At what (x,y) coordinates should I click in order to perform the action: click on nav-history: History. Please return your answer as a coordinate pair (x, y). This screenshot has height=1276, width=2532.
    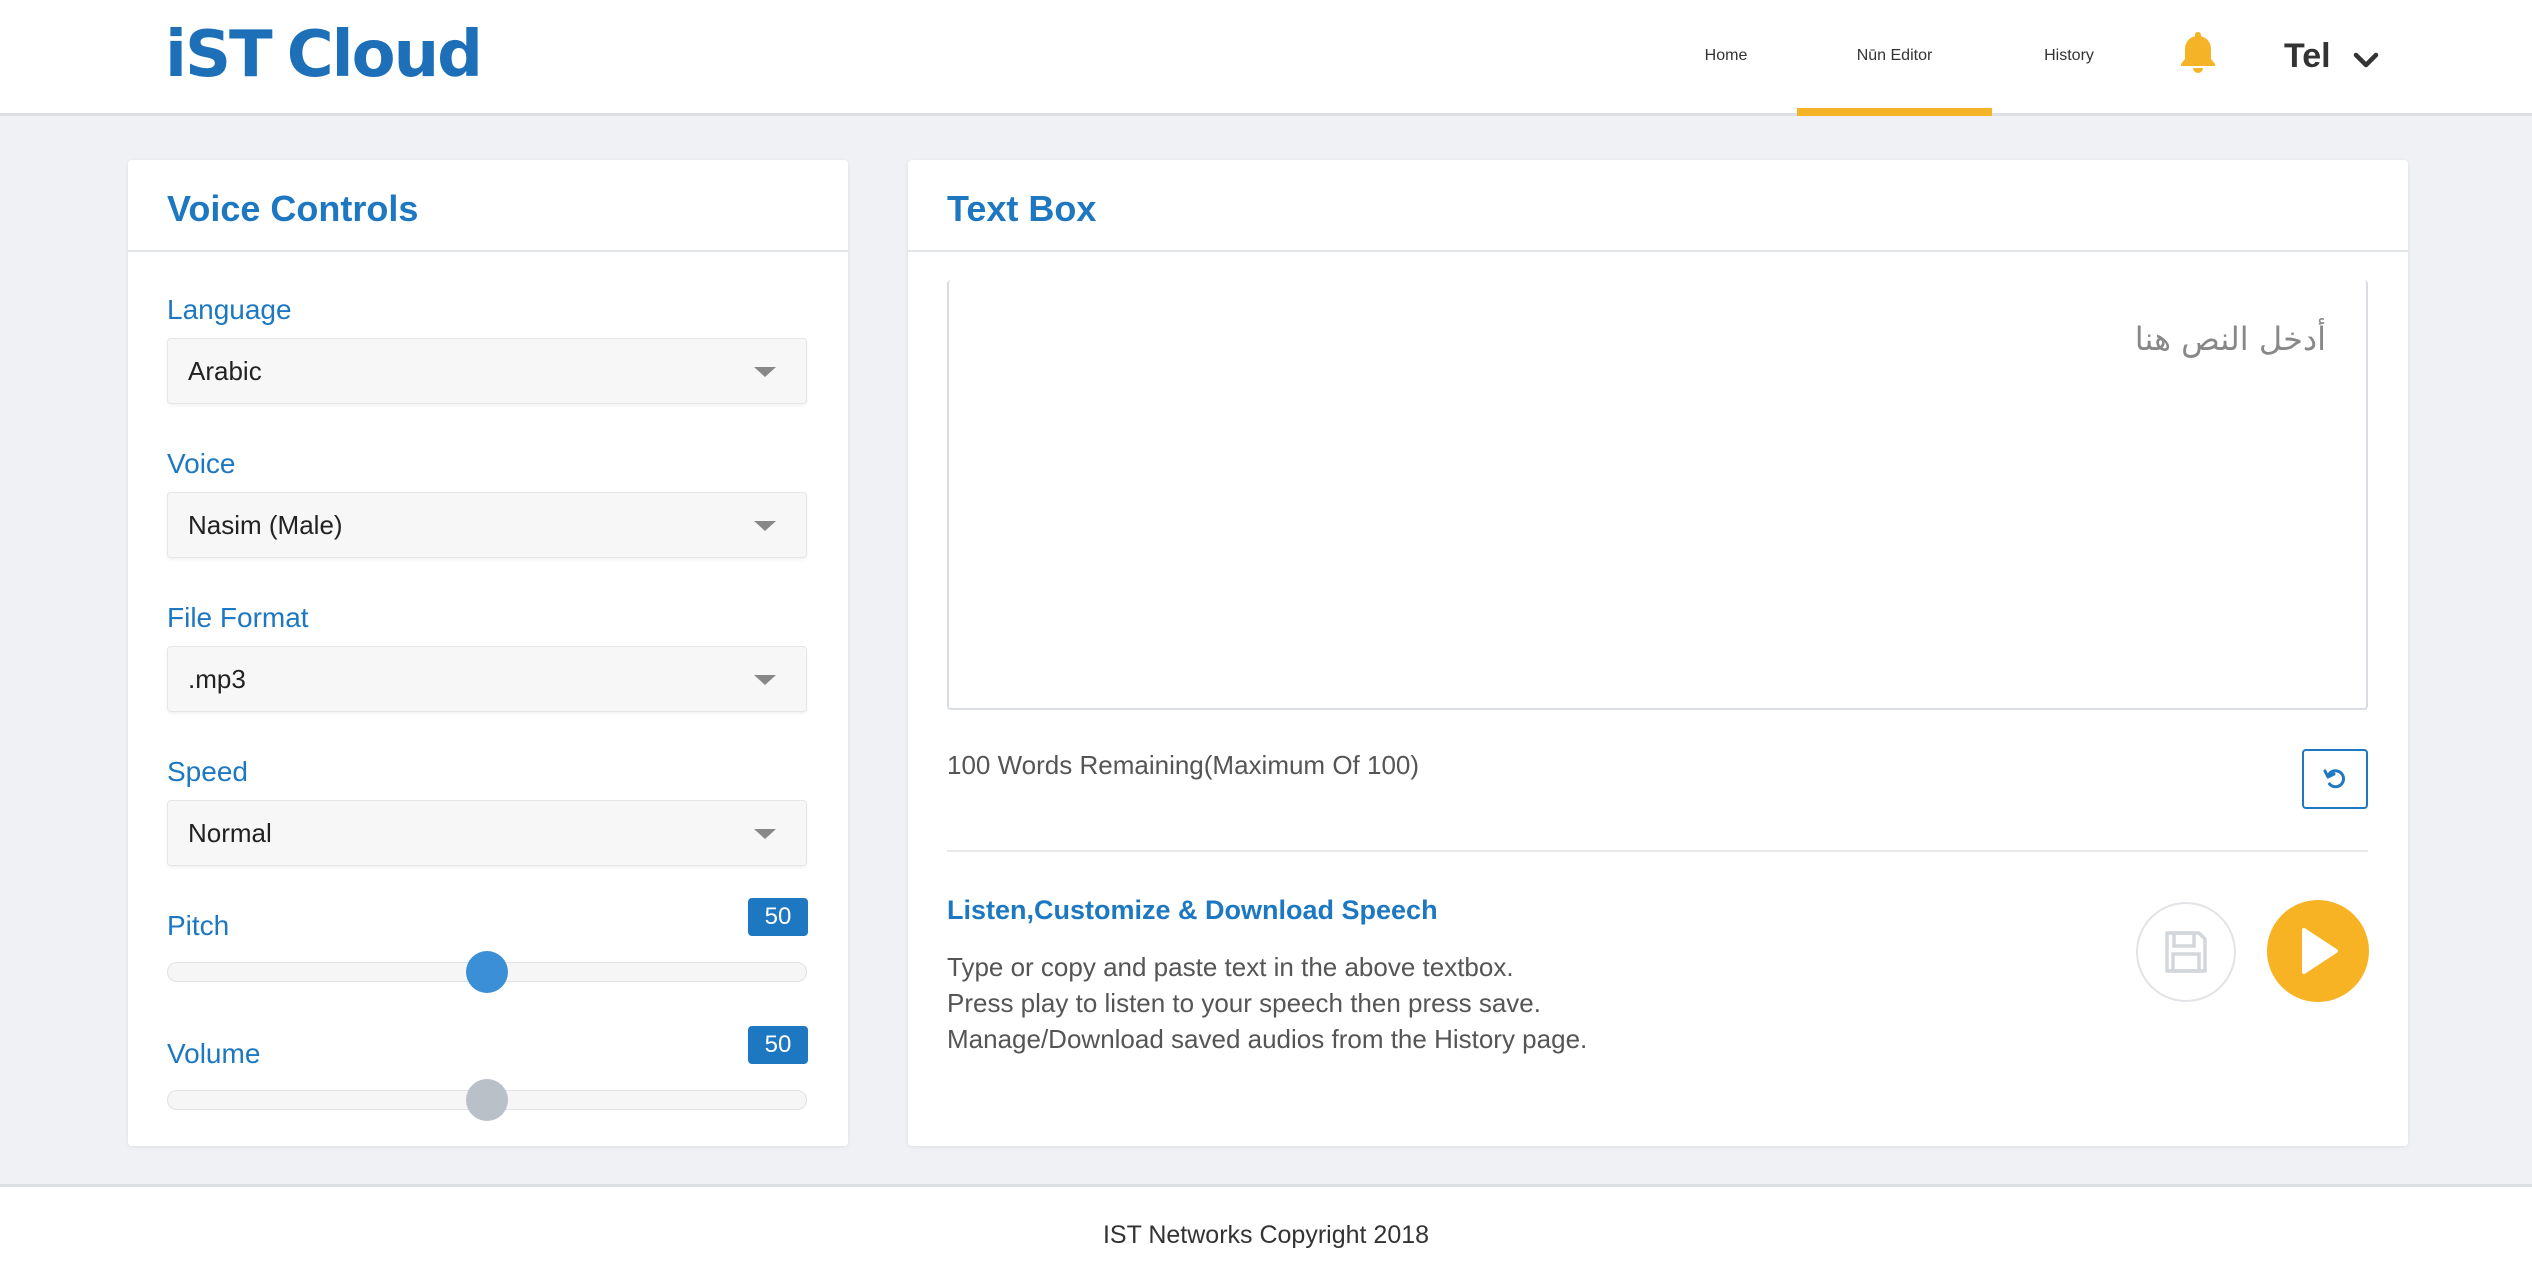
    Looking at the image, I should click on (2069, 58).